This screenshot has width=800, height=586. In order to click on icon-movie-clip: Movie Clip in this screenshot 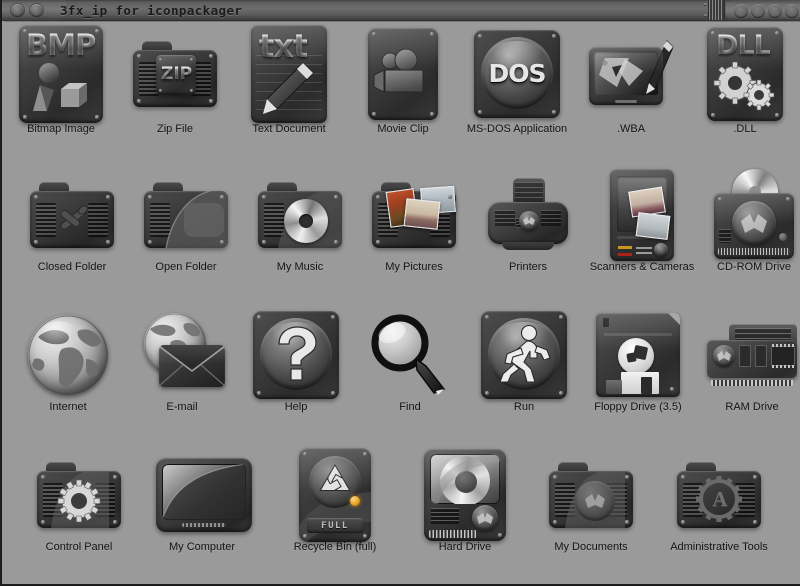, I will do `click(403, 96)`.